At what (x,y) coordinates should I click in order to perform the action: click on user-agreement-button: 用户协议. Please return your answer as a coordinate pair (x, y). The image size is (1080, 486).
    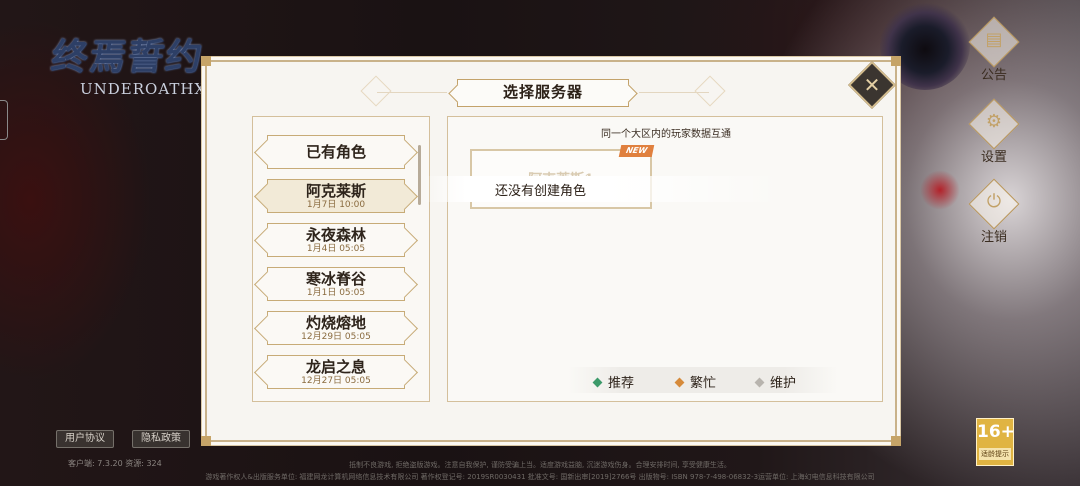
    Looking at the image, I should click on (85, 439).